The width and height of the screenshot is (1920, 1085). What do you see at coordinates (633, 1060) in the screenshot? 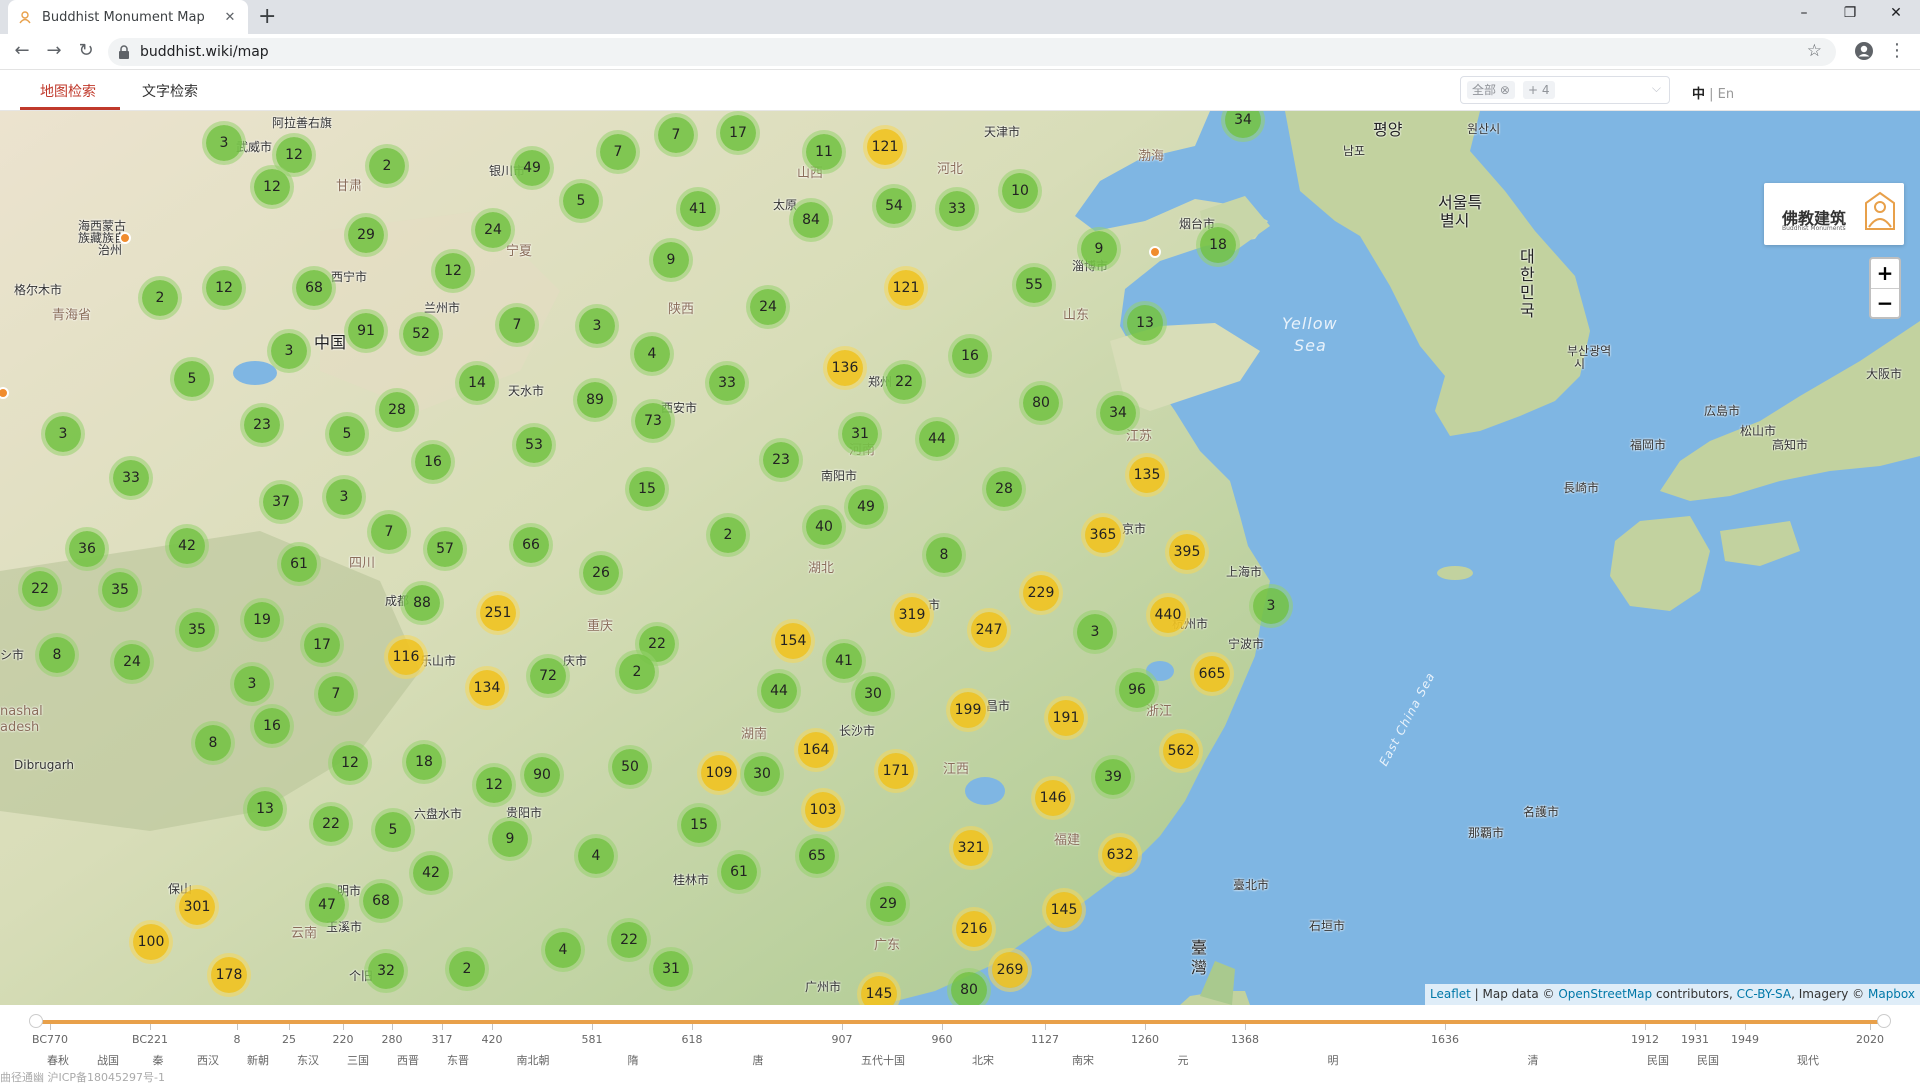
I see `timeline-dynasty-label: 隋` at bounding box center [633, 1060].